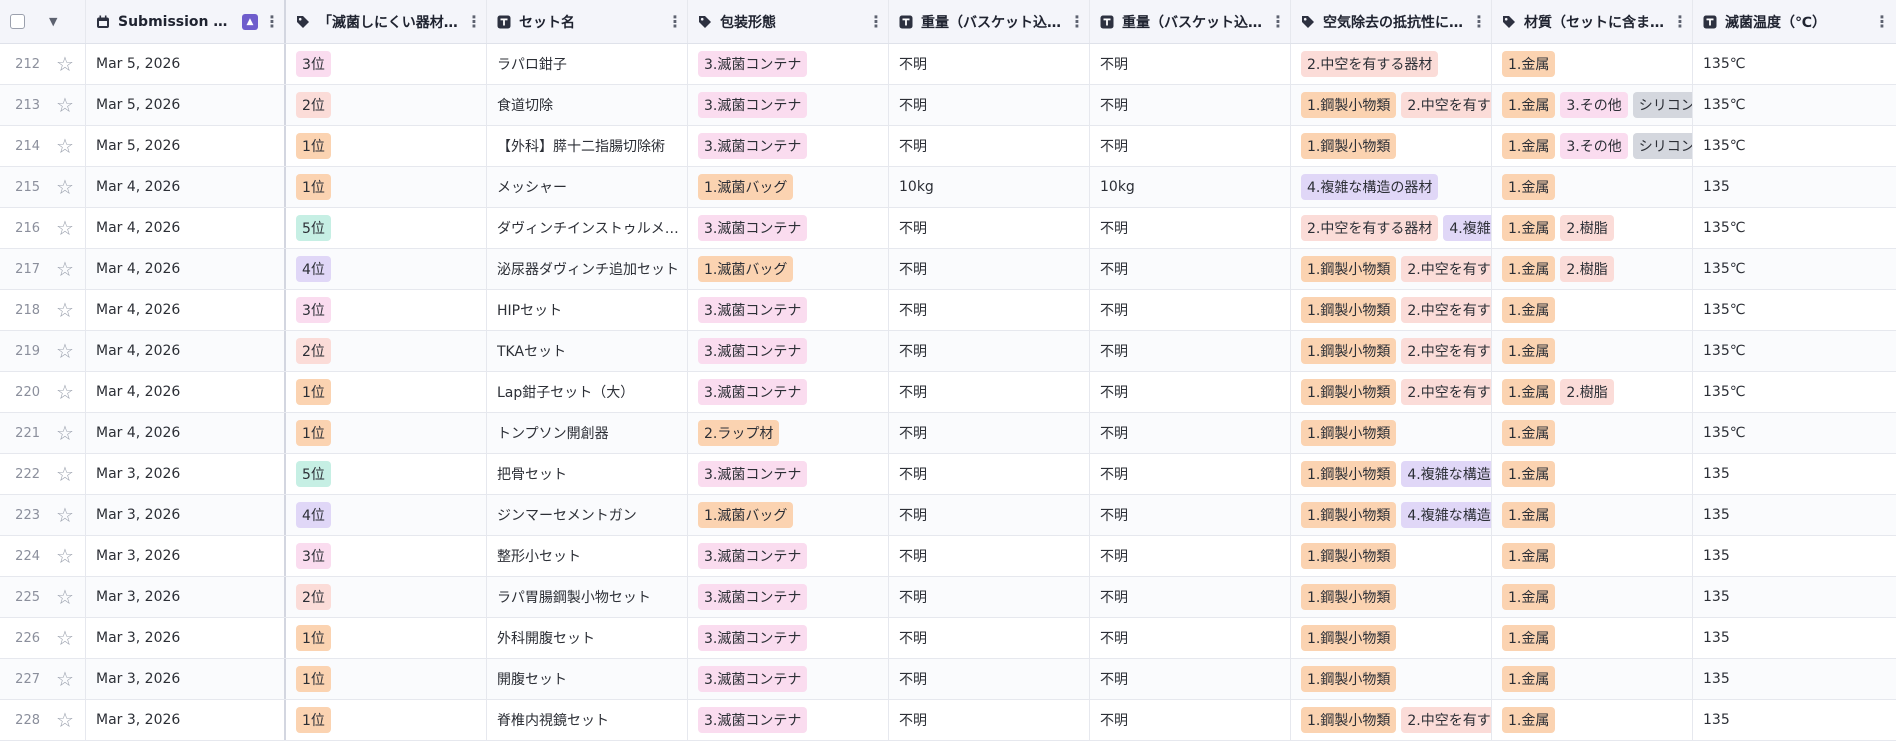 The image size is (1896, 745). What do you see at coordinates (587, 310) in the screenshot?
I see `set-name-cell: HIPセット` at bounding box center [587, 310].